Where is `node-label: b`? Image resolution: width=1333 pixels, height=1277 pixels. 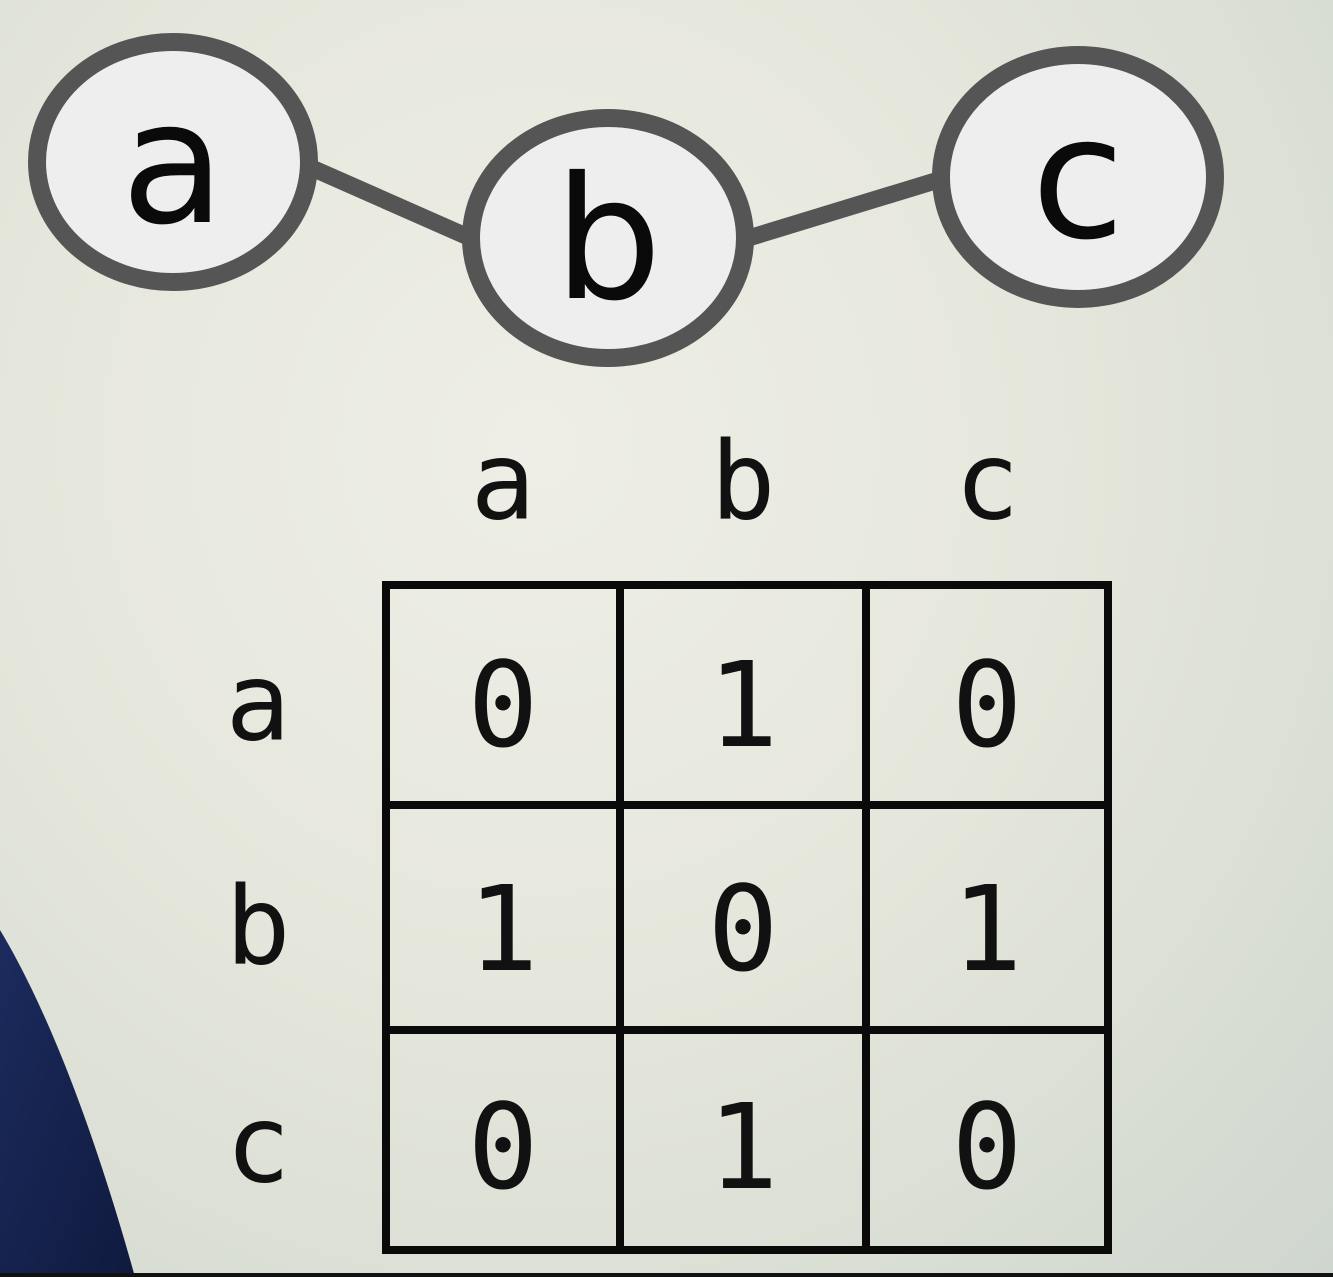 node-label: b is located at coordinates (608, 240).